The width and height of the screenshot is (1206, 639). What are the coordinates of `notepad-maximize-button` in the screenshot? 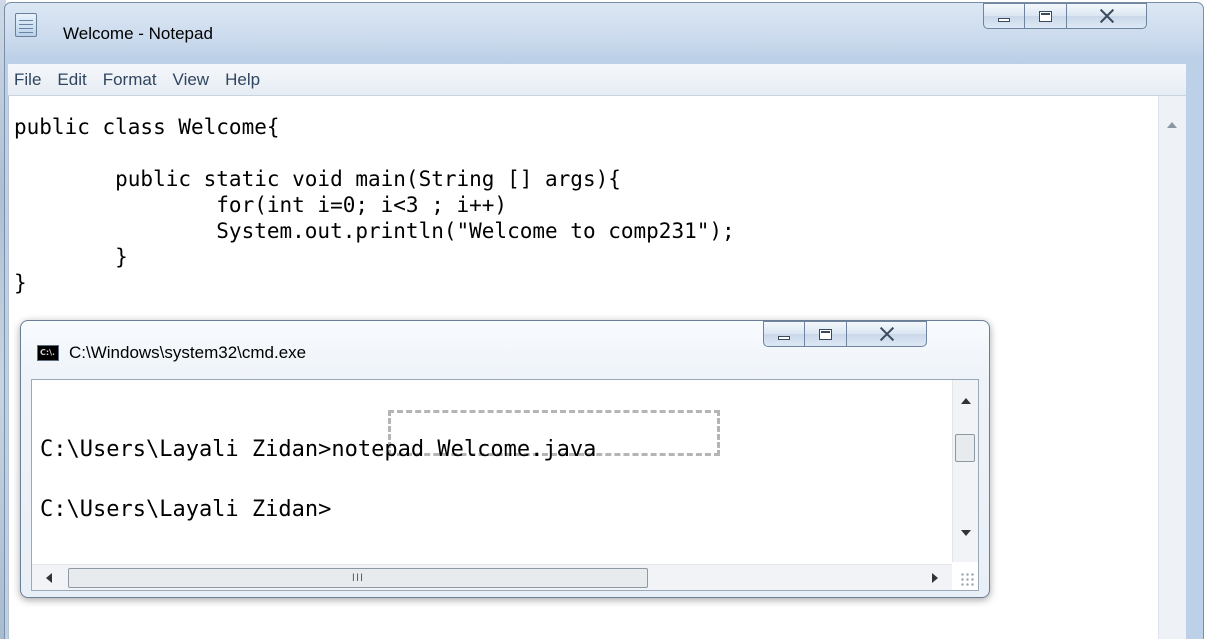 It's located at (1046, 16).